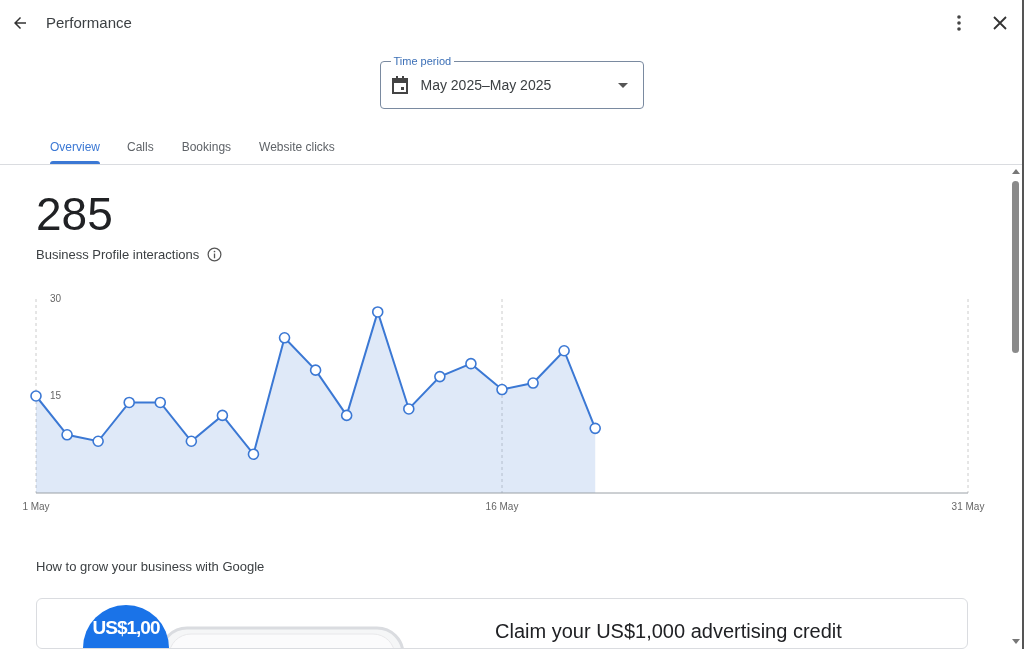  What do you see at coordinates (89, 22) in the screenshot?
I see `page-title: Performance` at bounding box center [89, 22].